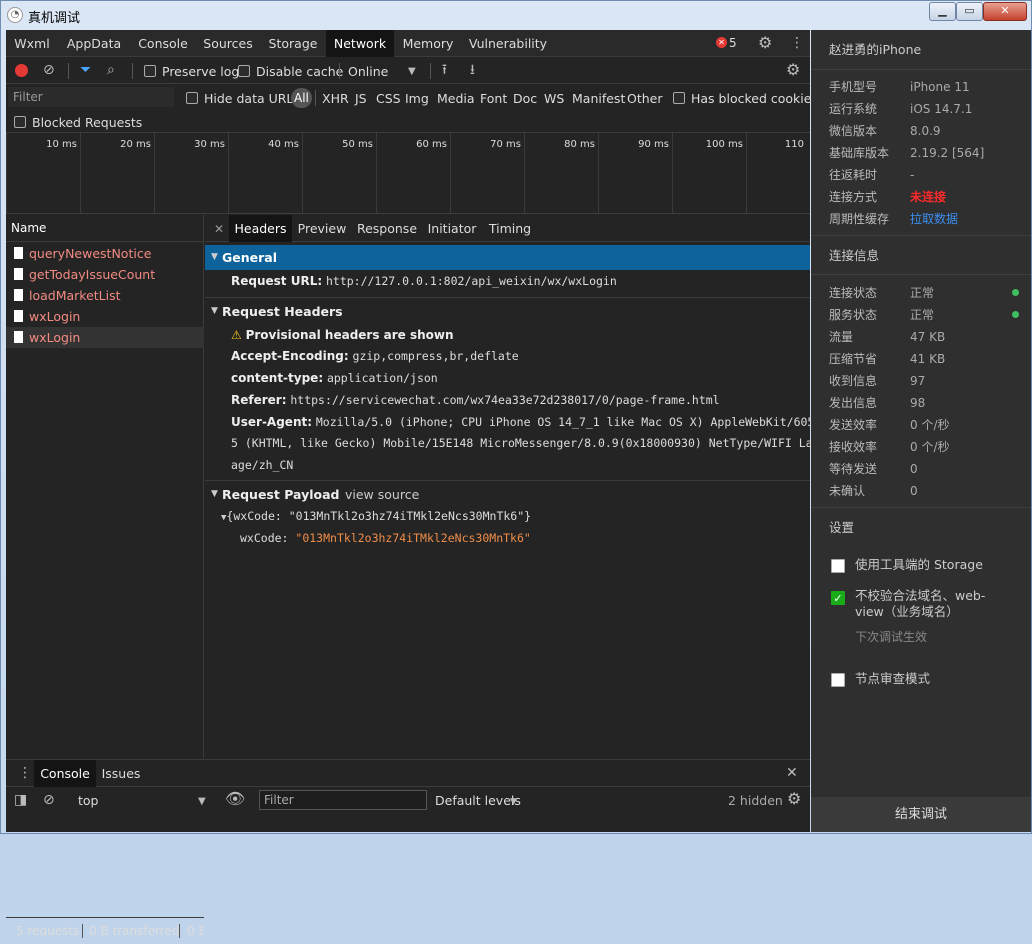  Describe the element at coordinates (387, 228) in the screenshot. I see `tab-response: Response` at that location.